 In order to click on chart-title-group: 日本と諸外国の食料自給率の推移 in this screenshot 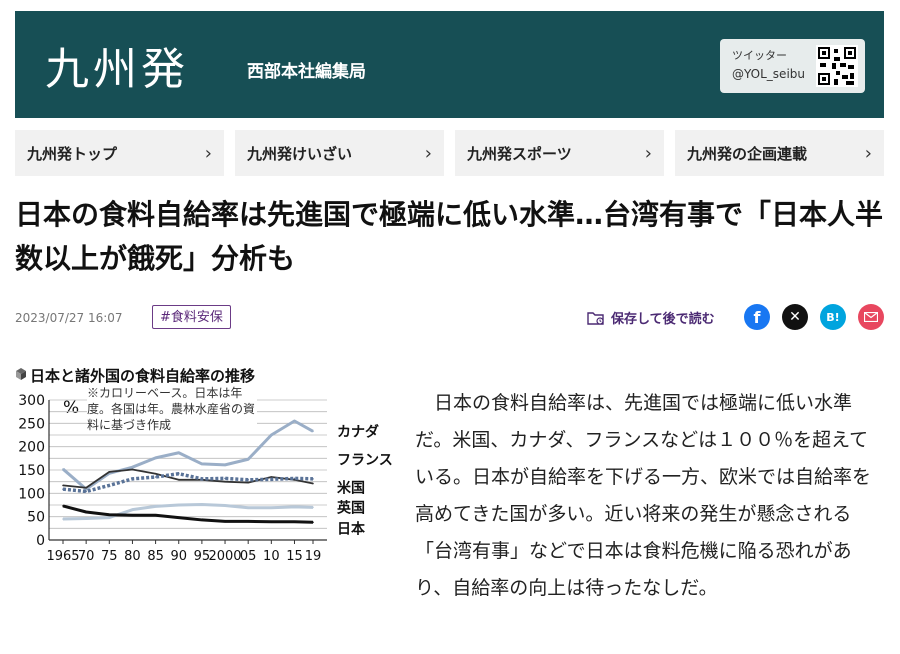, I will do `click(135, 376)`.